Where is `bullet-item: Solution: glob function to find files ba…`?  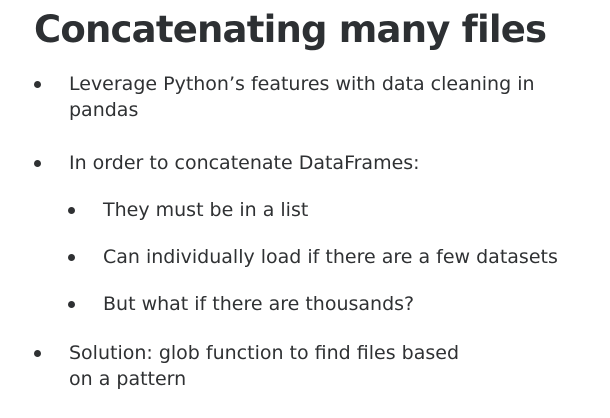
bullet-item: Solution: glob function to find files ba… is located at coordinates (247, 366).